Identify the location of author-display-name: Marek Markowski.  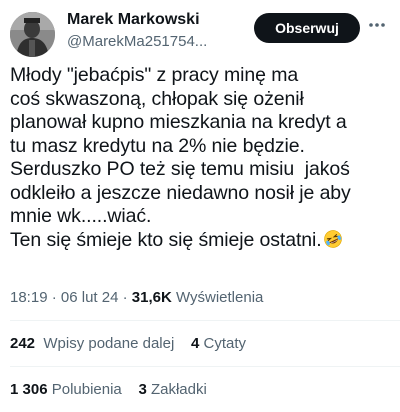
(137, 20).